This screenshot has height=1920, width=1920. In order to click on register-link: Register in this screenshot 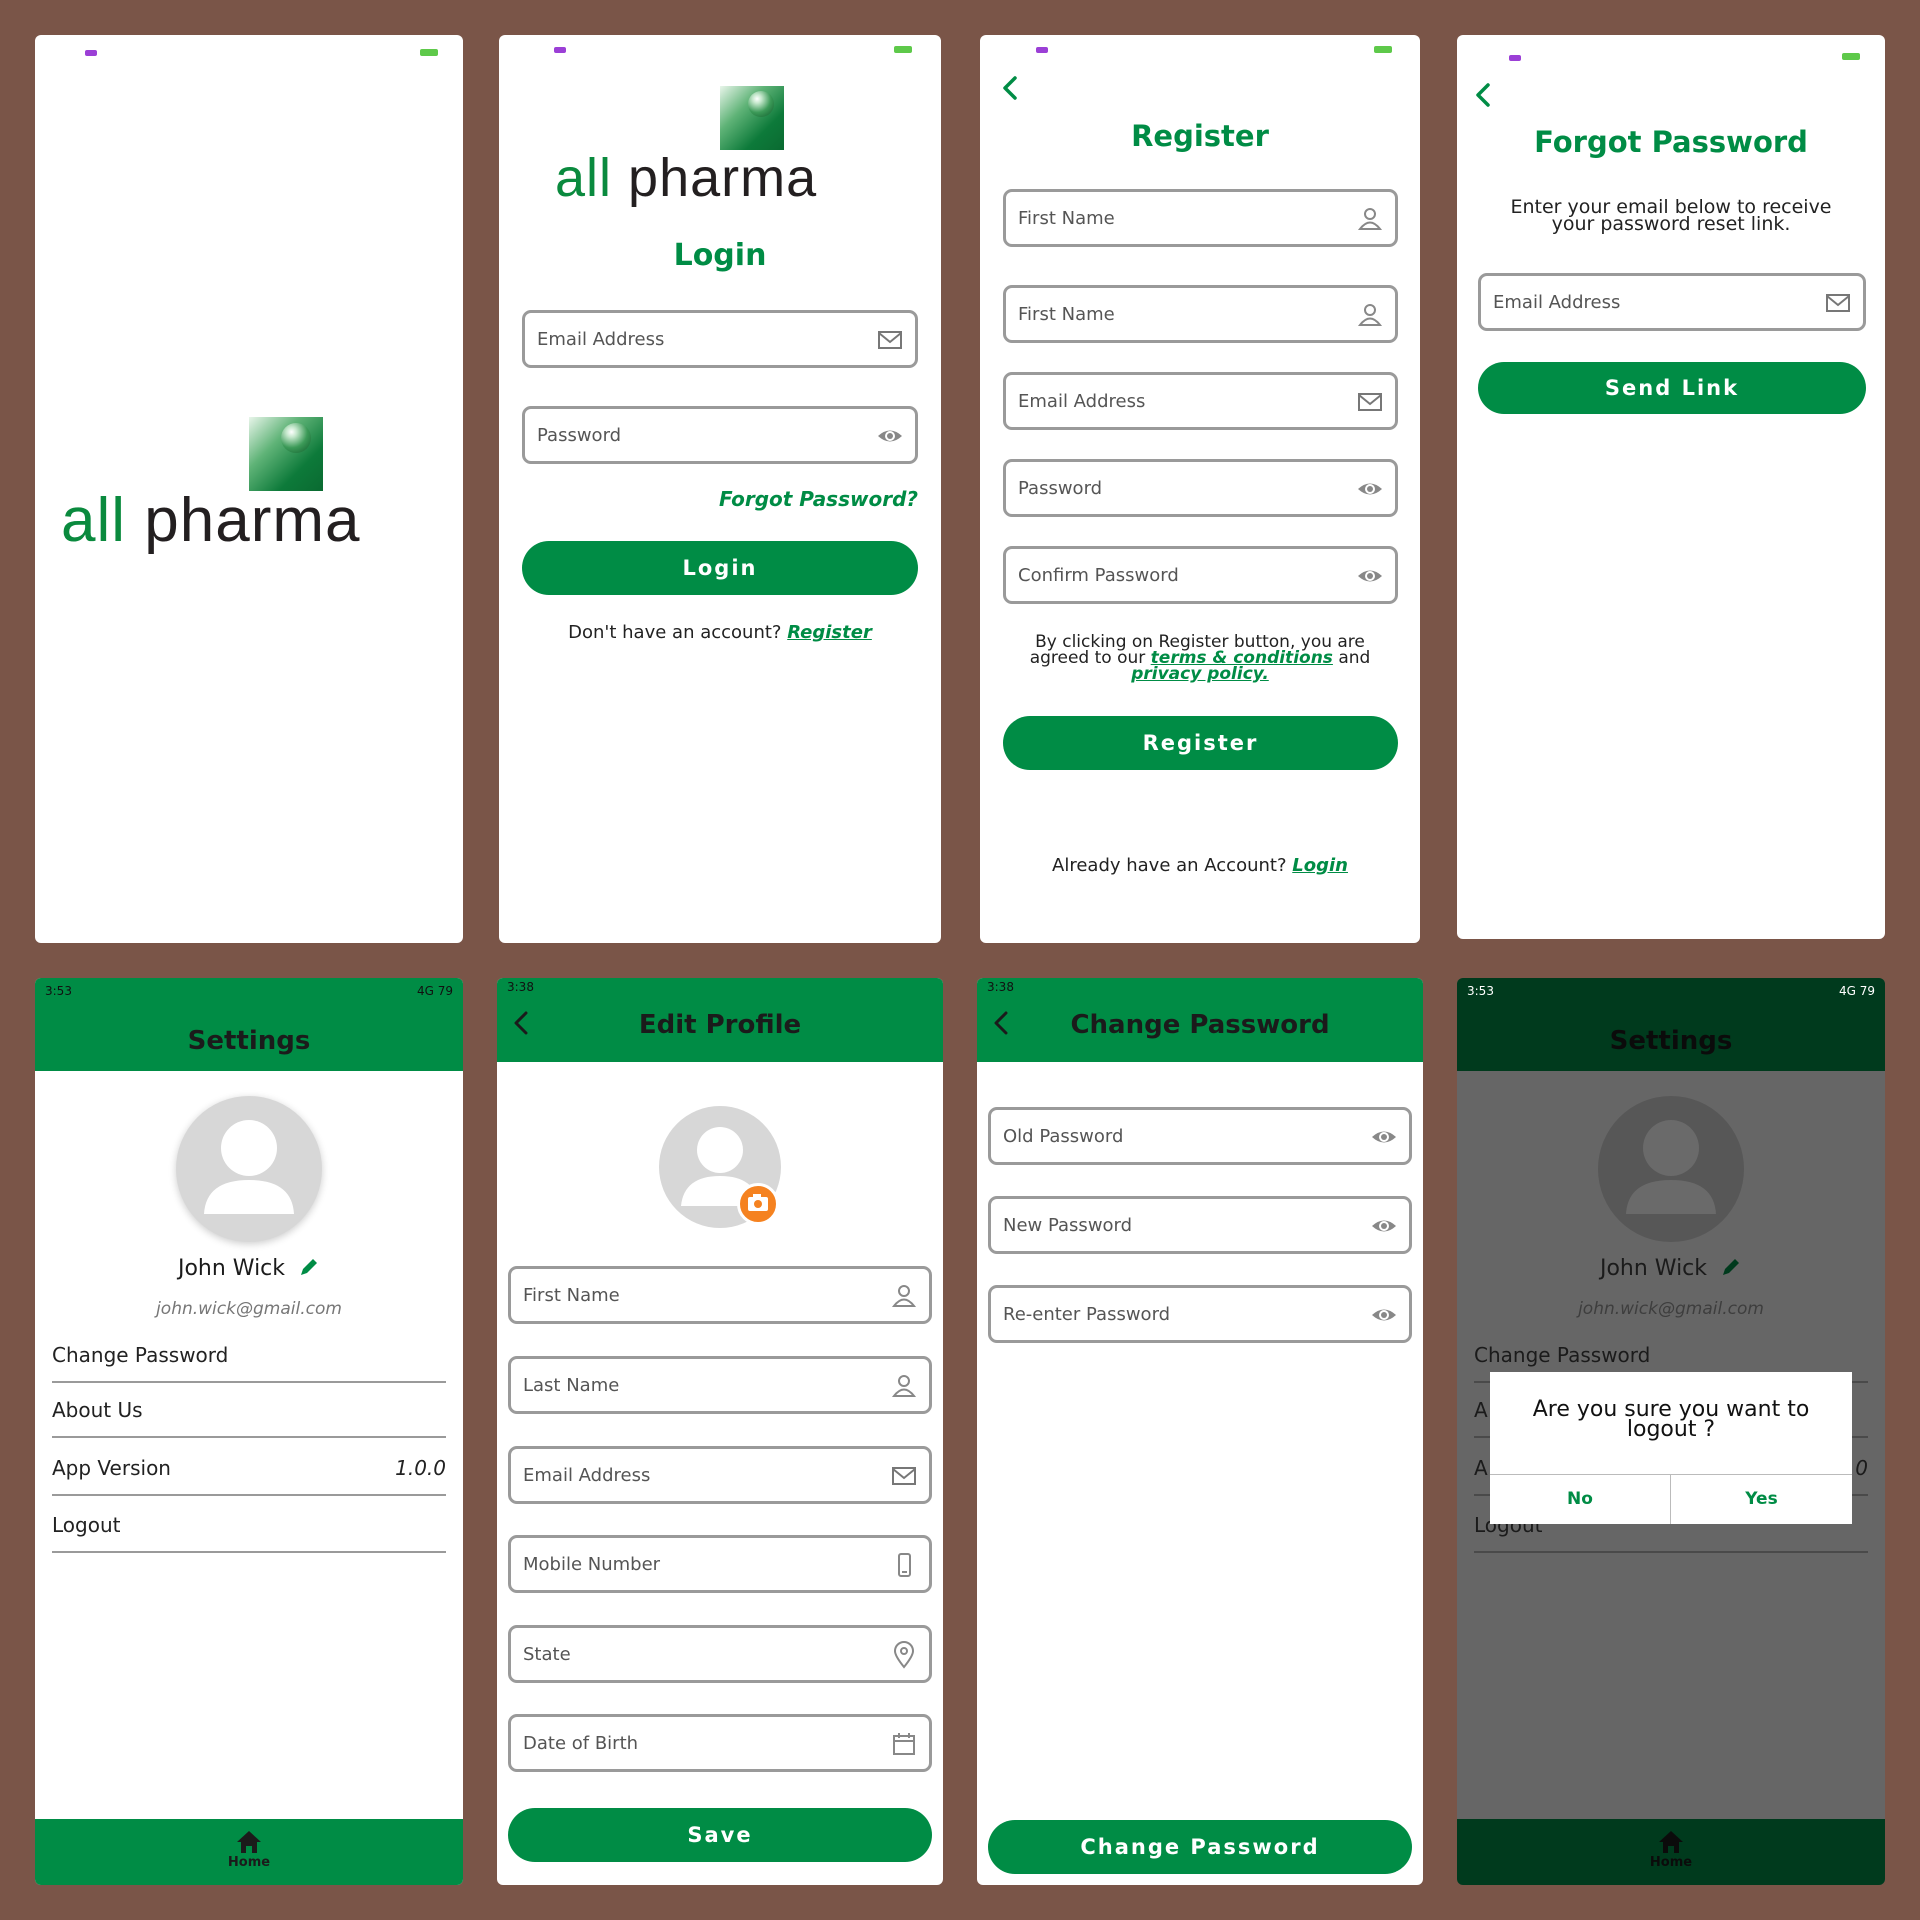, I will do `click(829, 632)`.